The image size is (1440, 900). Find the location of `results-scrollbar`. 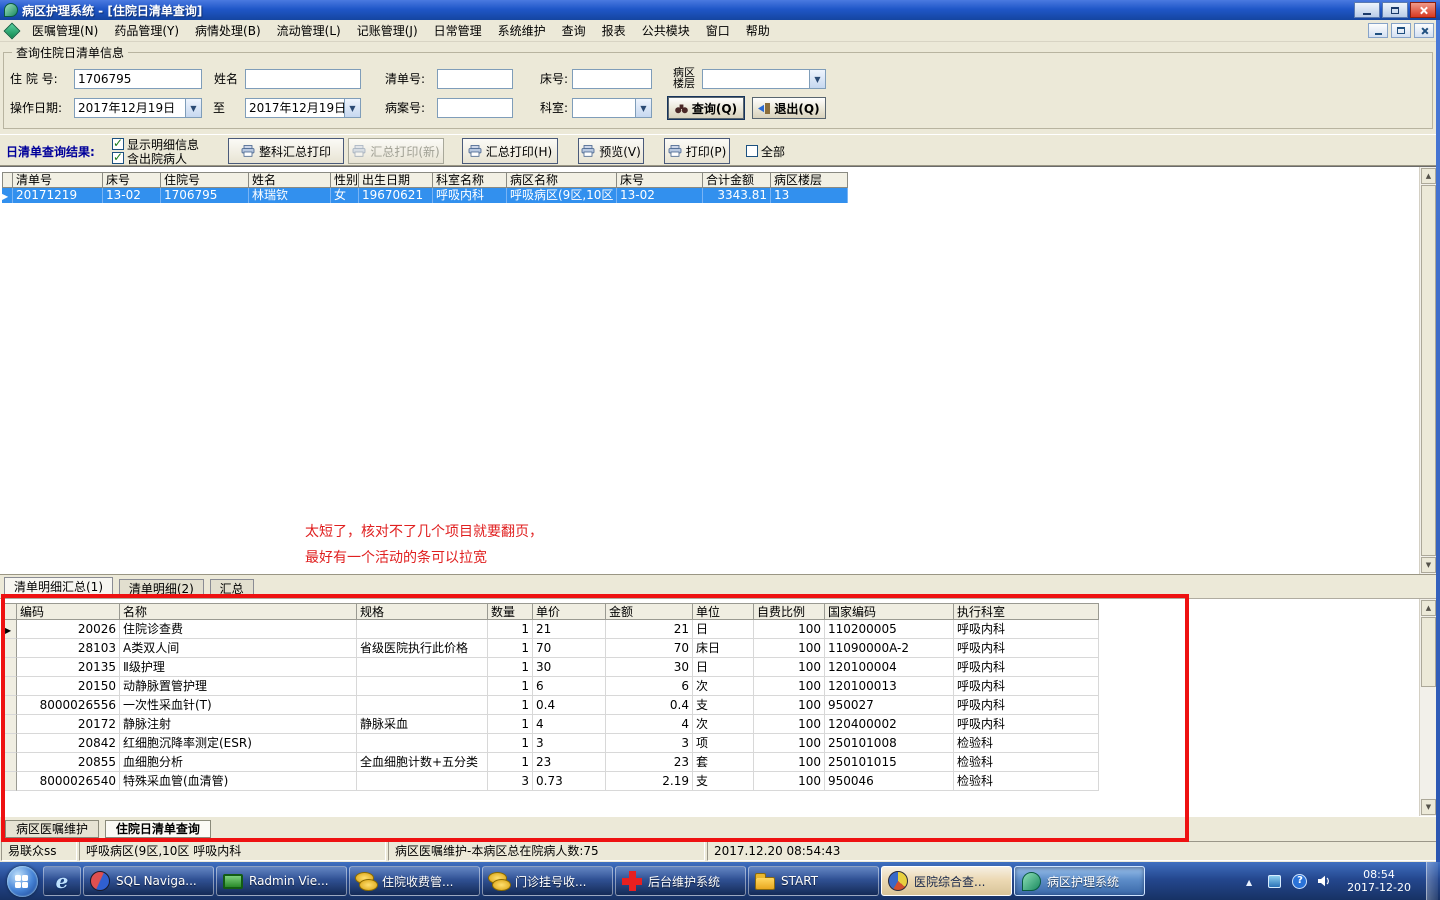

results-scrollbar is located at coordinates (1427, 370).